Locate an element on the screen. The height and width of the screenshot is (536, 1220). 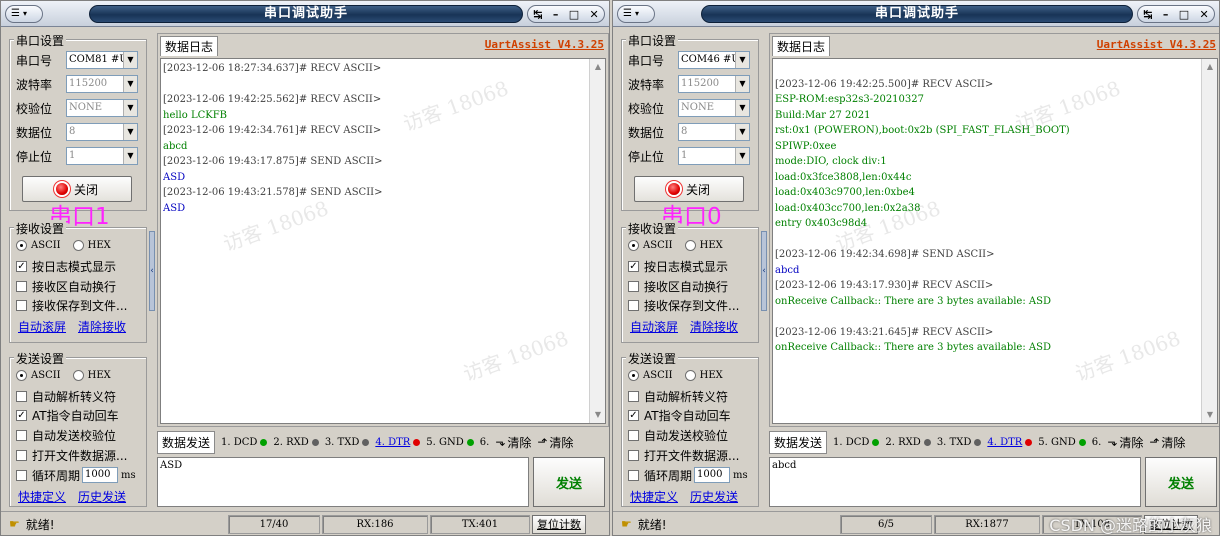
status-bar: ☛ 就绪! 17/40 RX:186 TX:401 复位计数 is located at coordinates (305, 523).